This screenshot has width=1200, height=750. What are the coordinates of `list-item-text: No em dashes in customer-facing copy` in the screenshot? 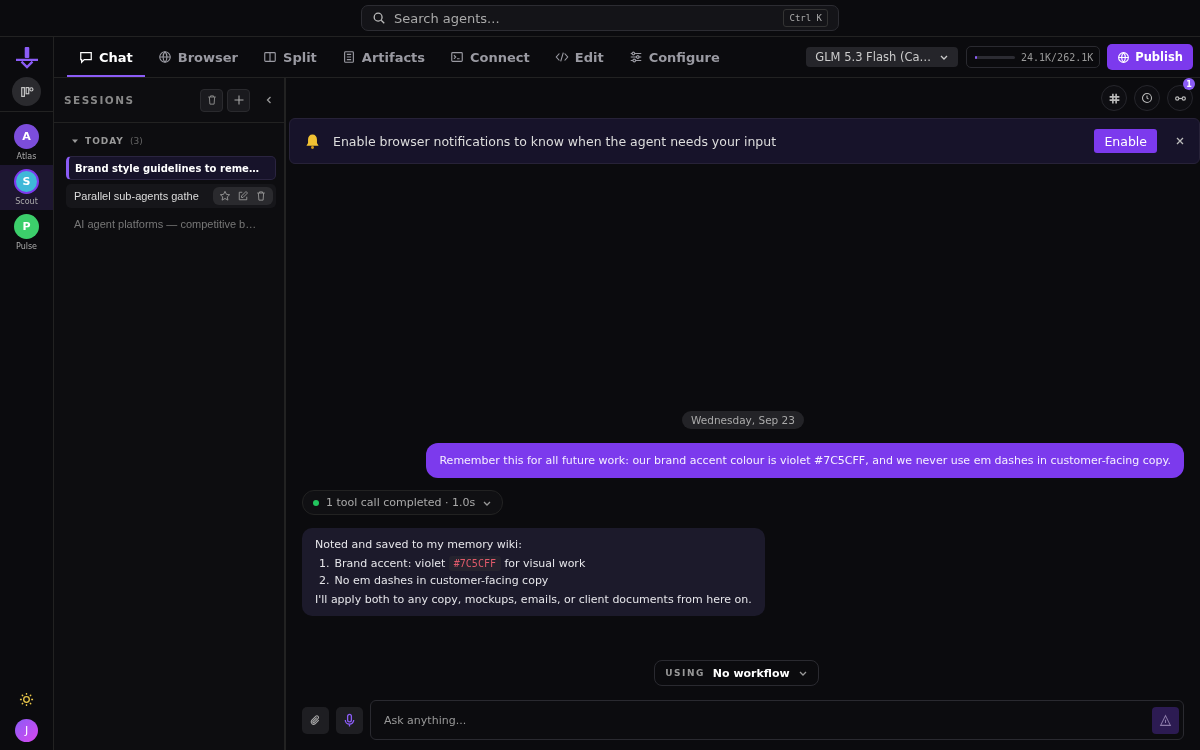 It's located at (441, 580).